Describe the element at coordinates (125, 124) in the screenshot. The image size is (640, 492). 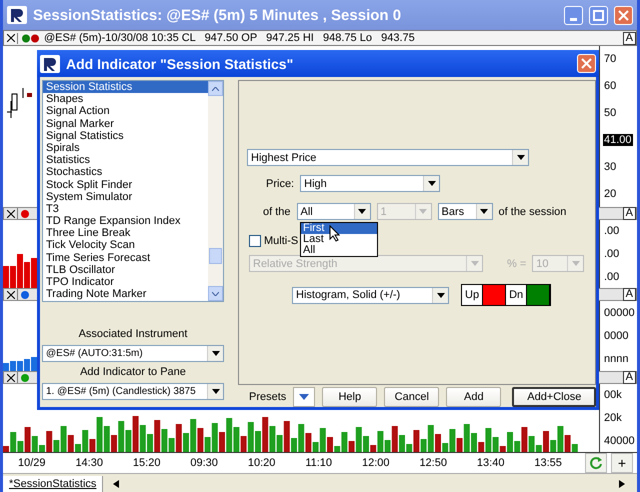
I see `indicator-item: Signal Marker` at that location.